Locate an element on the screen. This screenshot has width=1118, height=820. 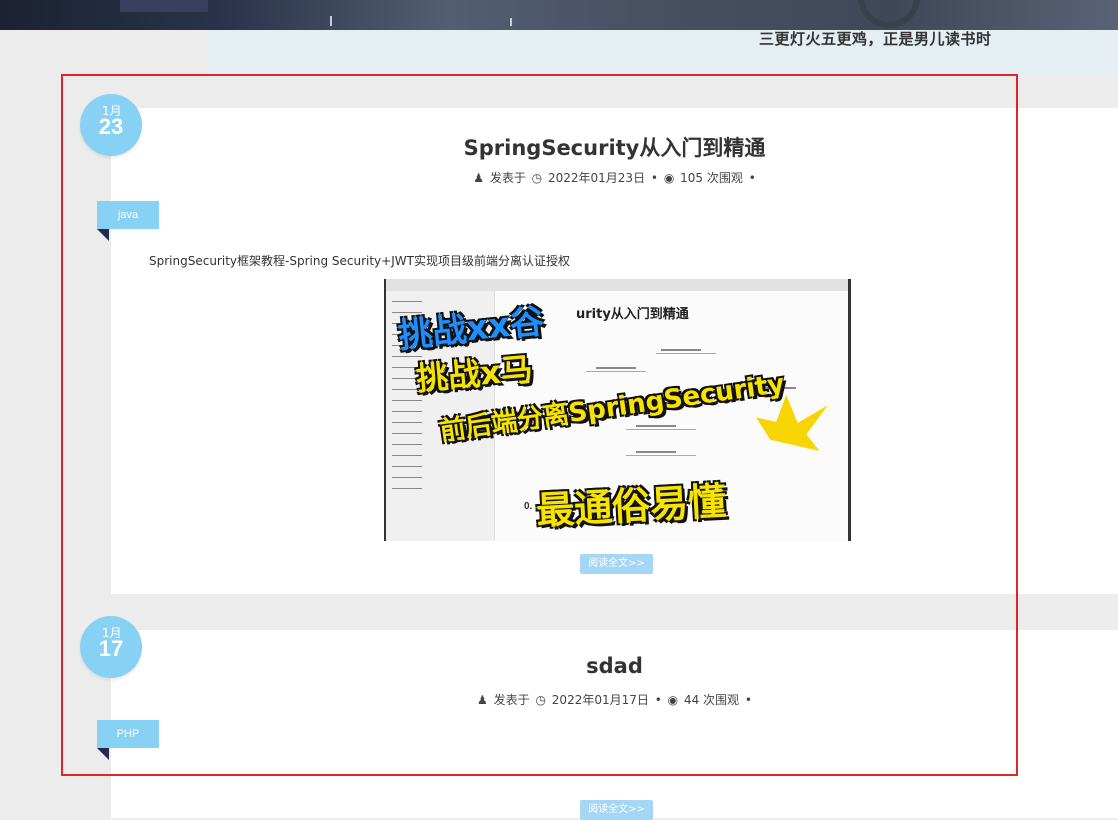
thumbnail-footer-text: 0. is located at coordinates (528, 506).